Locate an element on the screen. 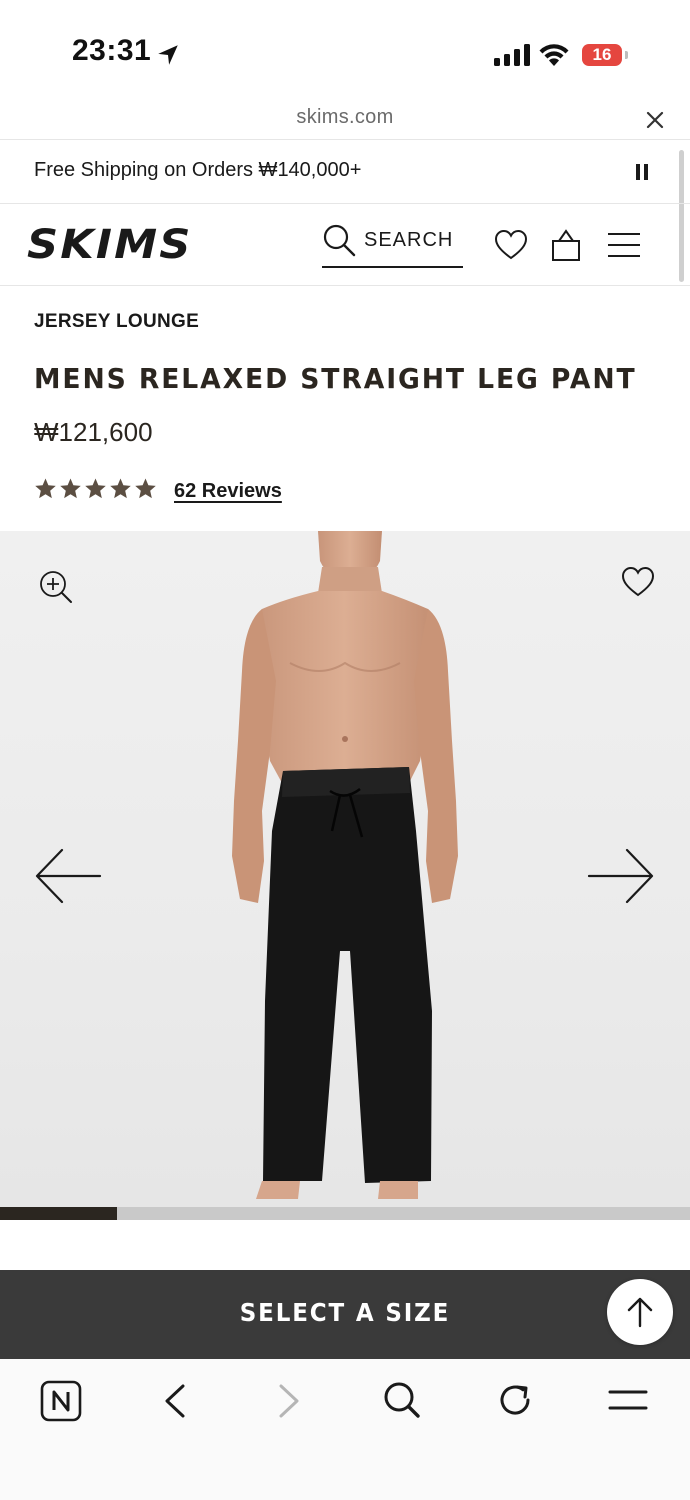 The width and height of the screenshot is (690, 1500). promo-banner-text: Free Shipping on Orders ₩140,000+ is located at coordinates (198, 170).